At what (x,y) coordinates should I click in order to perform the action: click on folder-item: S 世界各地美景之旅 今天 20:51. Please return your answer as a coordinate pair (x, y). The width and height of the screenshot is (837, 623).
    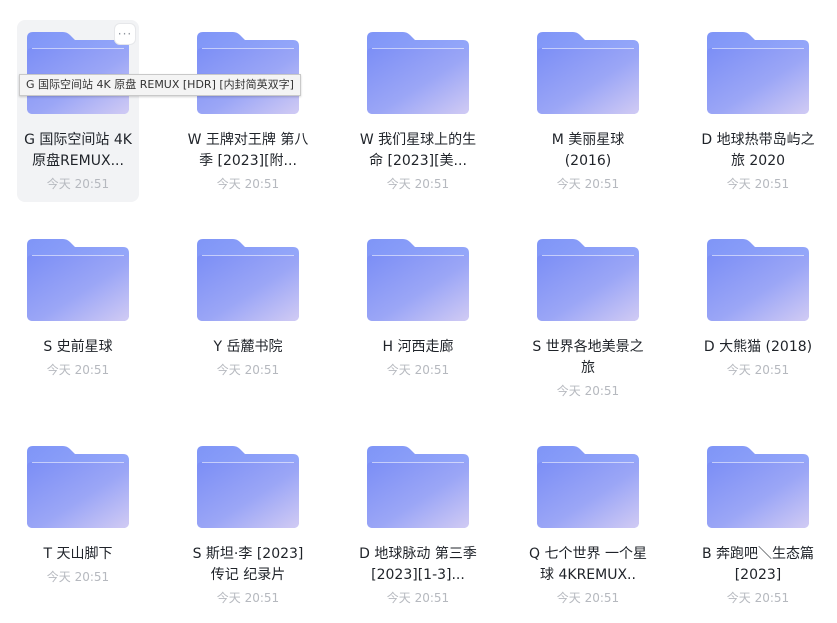
    Looking at the image, I should click on (588, 318).